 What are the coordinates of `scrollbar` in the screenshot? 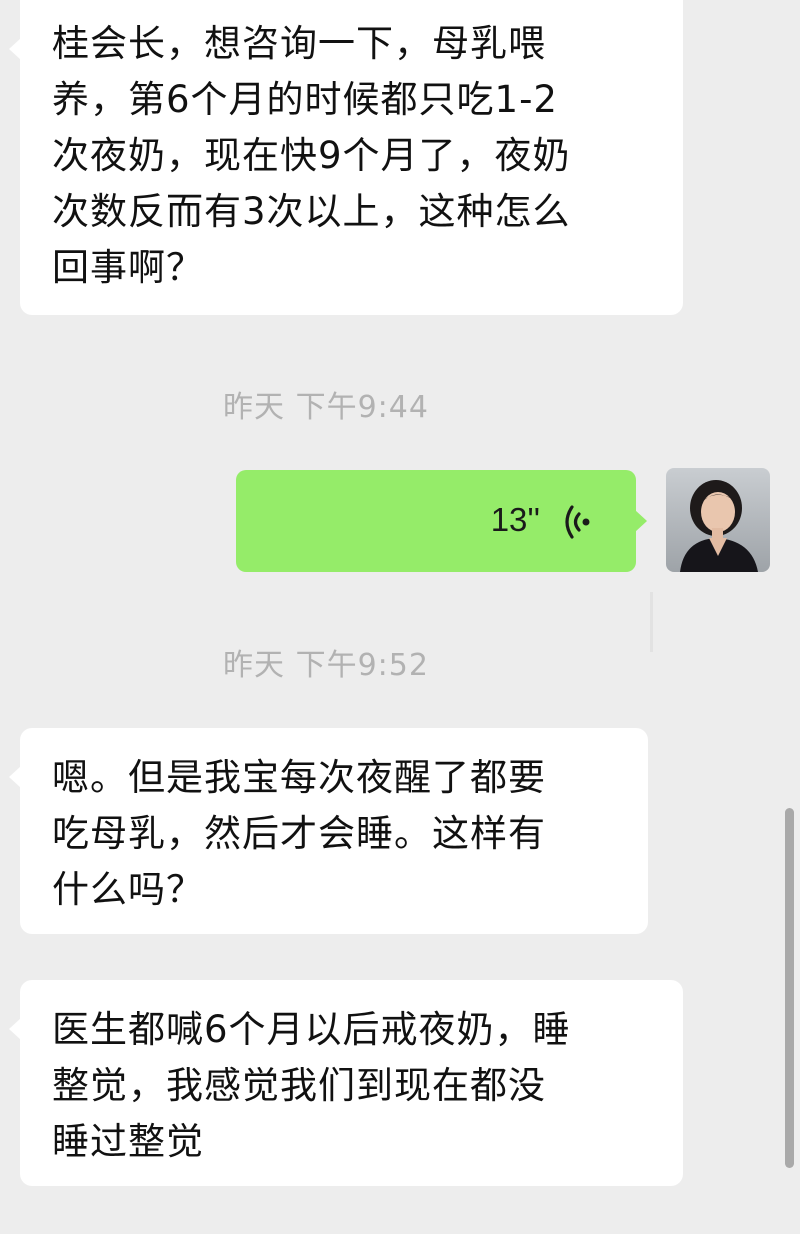 It's located at (789, 988).